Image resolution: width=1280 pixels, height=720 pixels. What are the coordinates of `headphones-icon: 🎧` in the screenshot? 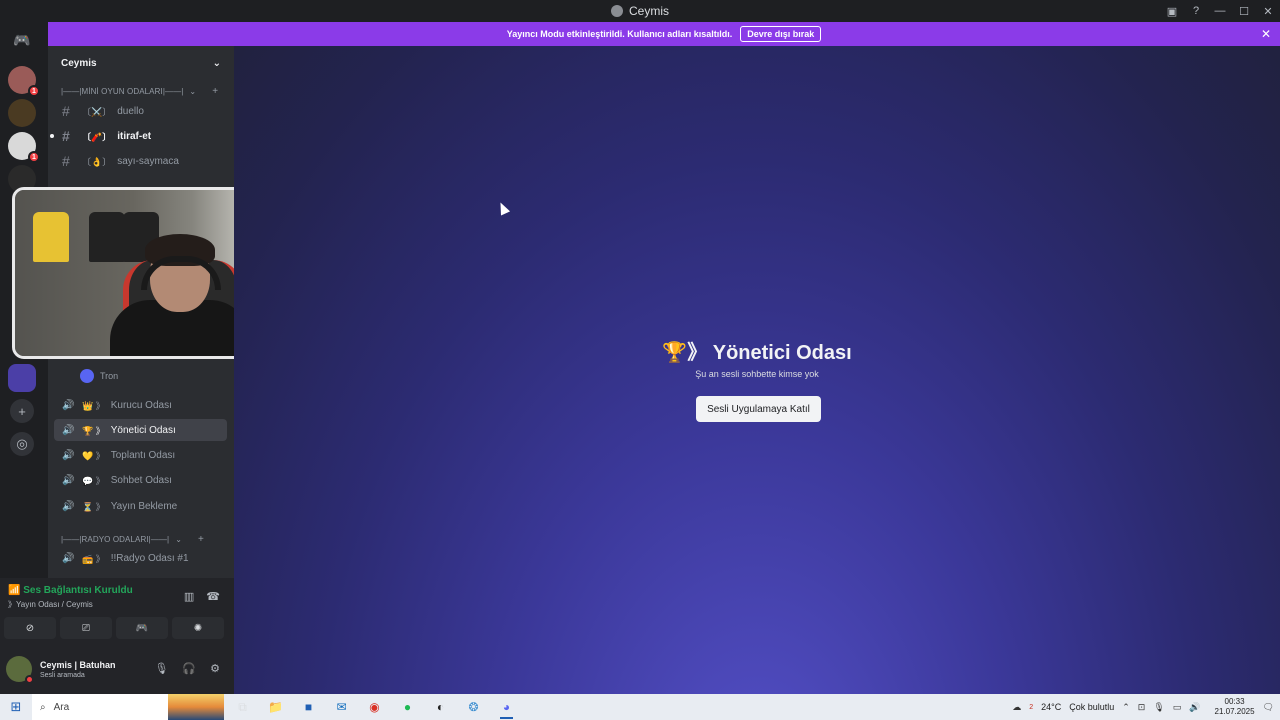 It's located at (189, 668).